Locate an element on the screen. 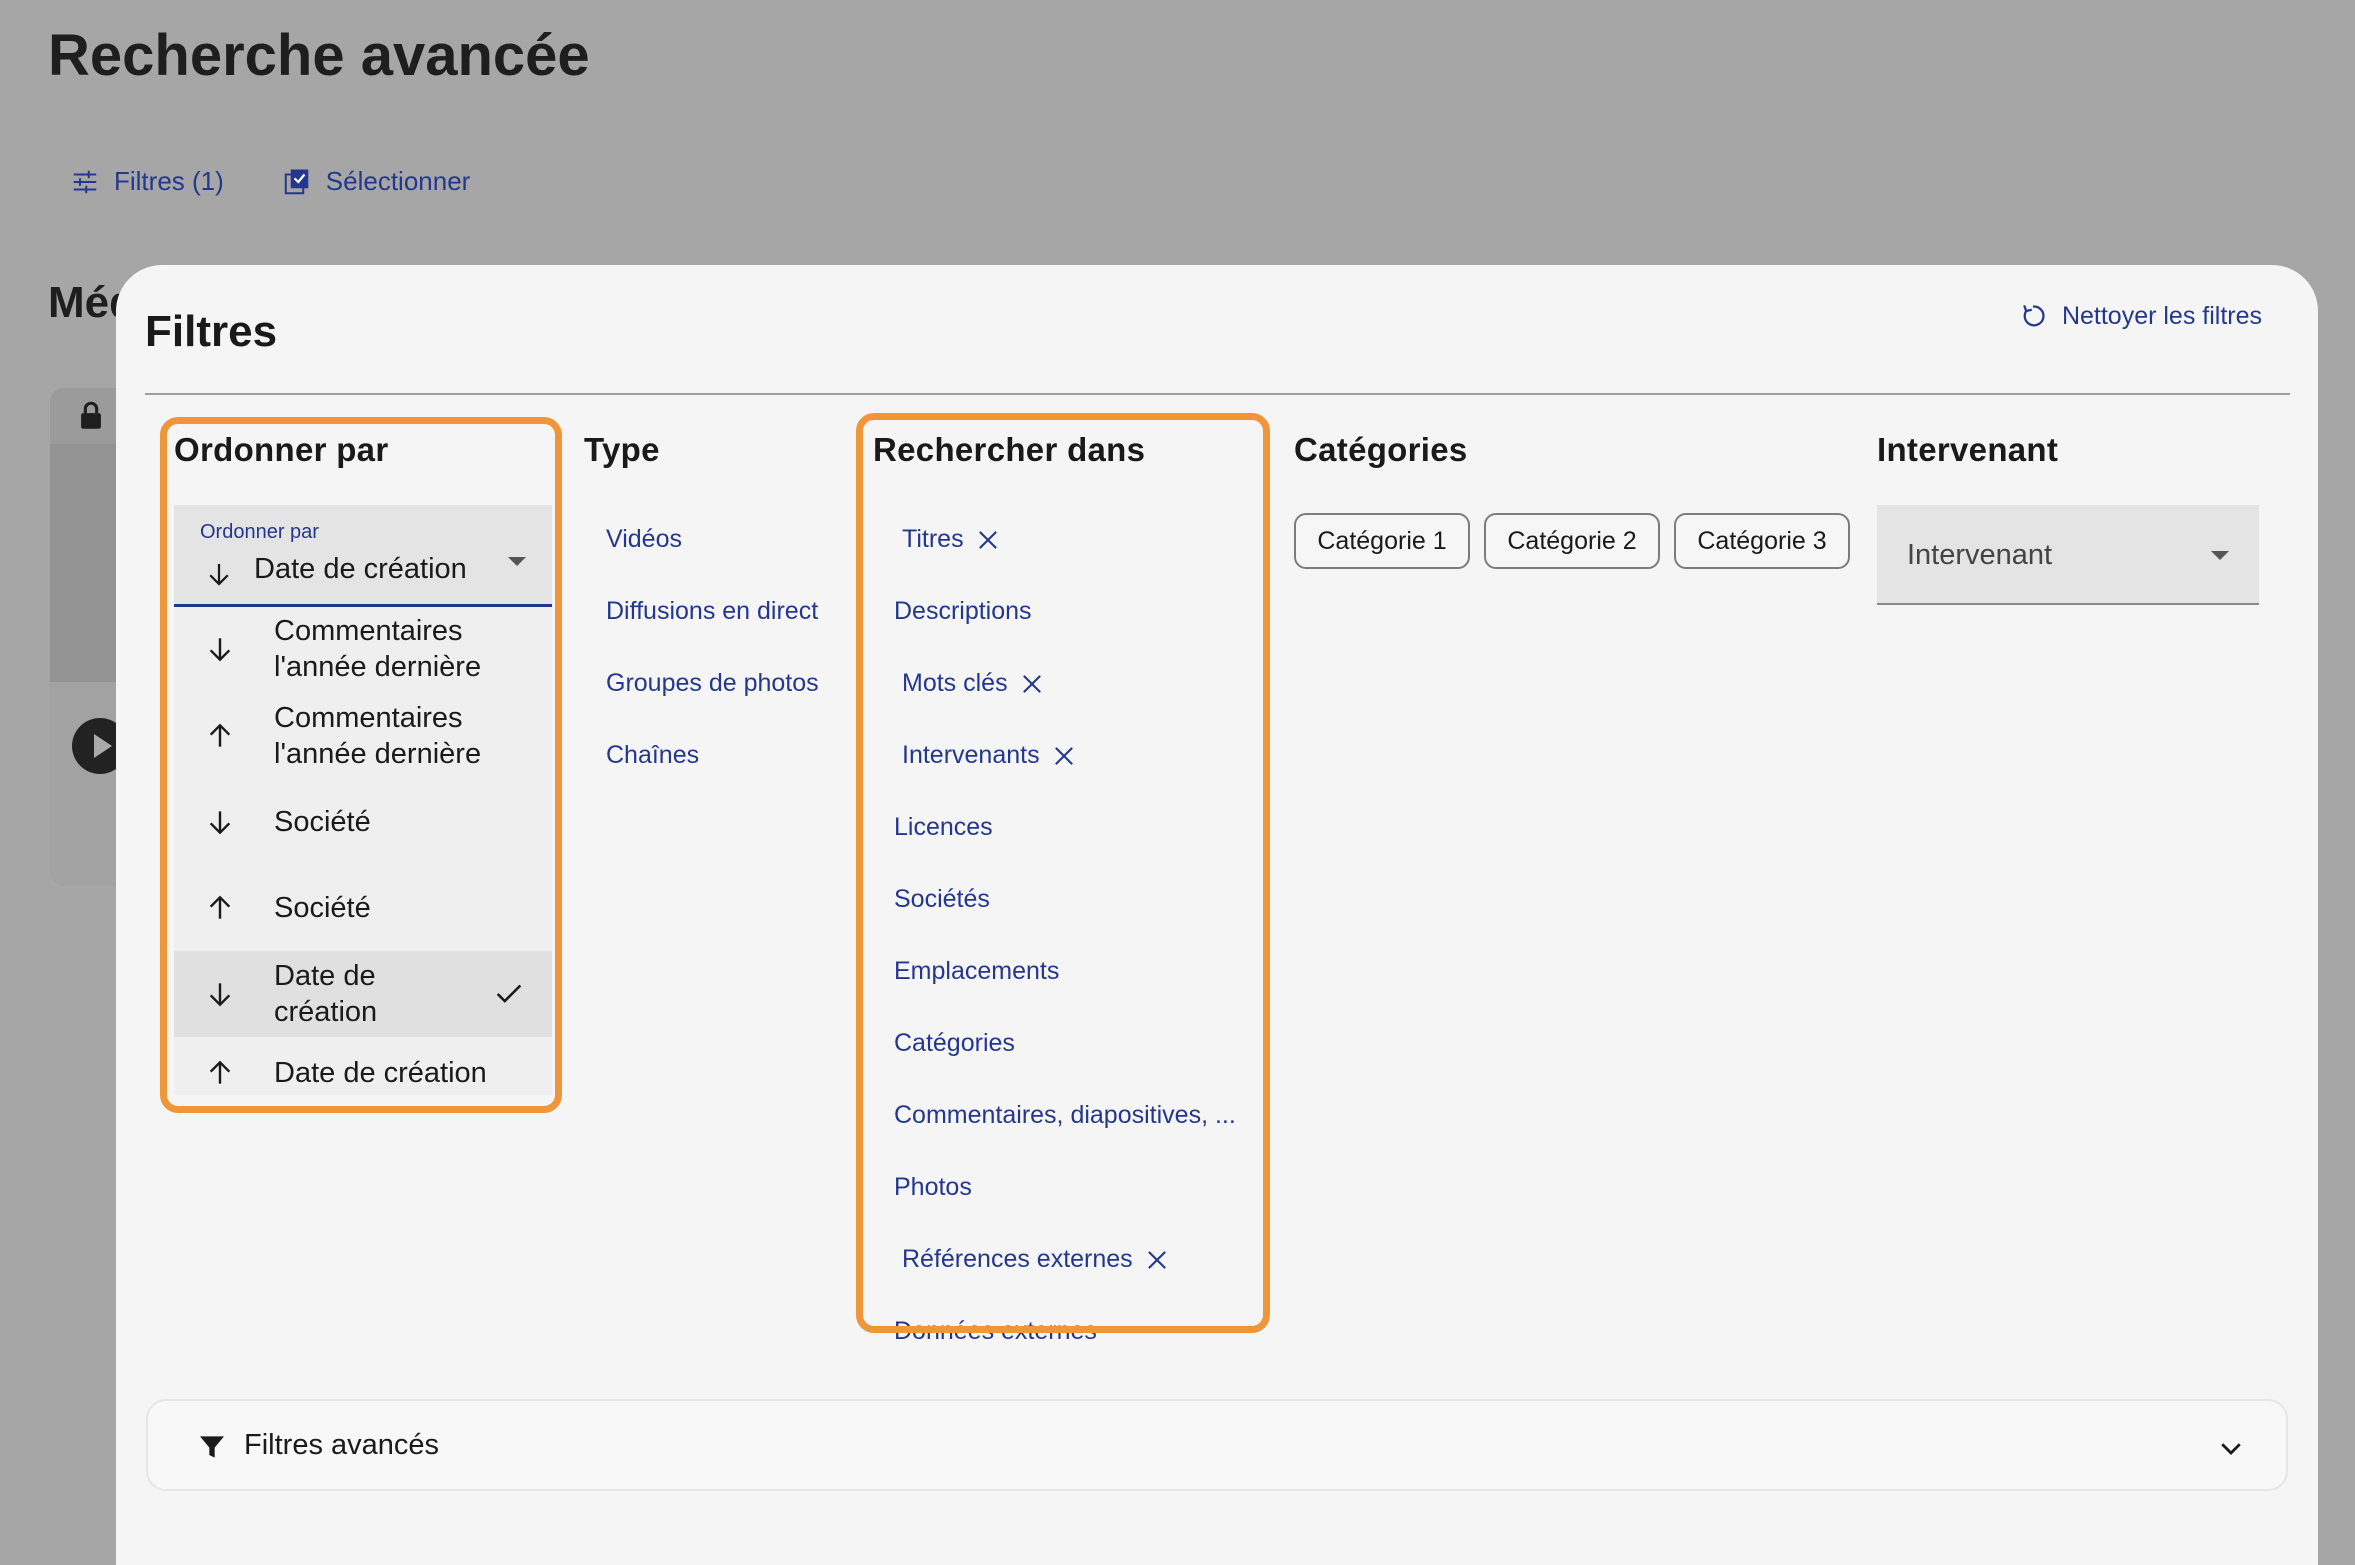 Image resolution: width=2355 pixels, height=1565 pixels. select-button-label: Sélectionner is located at coordinates (398, 181).